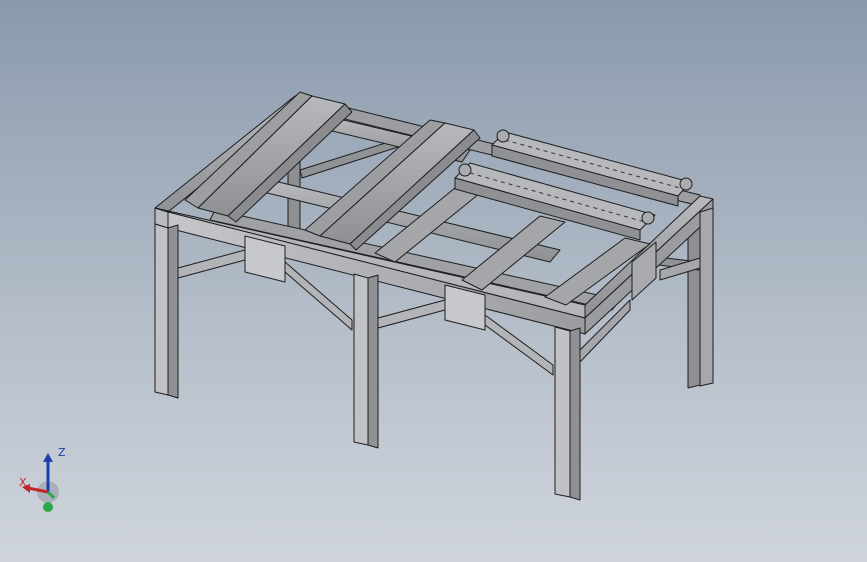 The width and height of the screenshot is (867, 562). What do you see at coordinates (48, 457) in the screenshot?
I see `z-axis-arrow` at bounding box center [48, 457].